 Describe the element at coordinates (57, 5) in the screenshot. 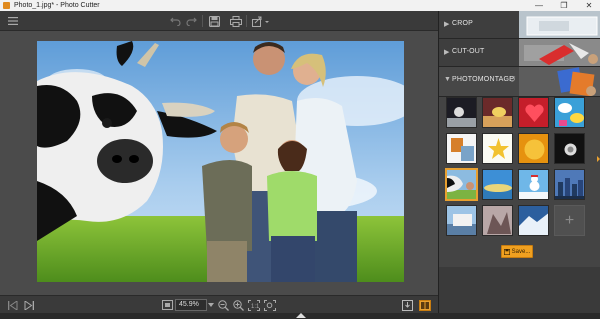

I see `window-title: Photo_1.jpg* - Photo Cutter` at that location.